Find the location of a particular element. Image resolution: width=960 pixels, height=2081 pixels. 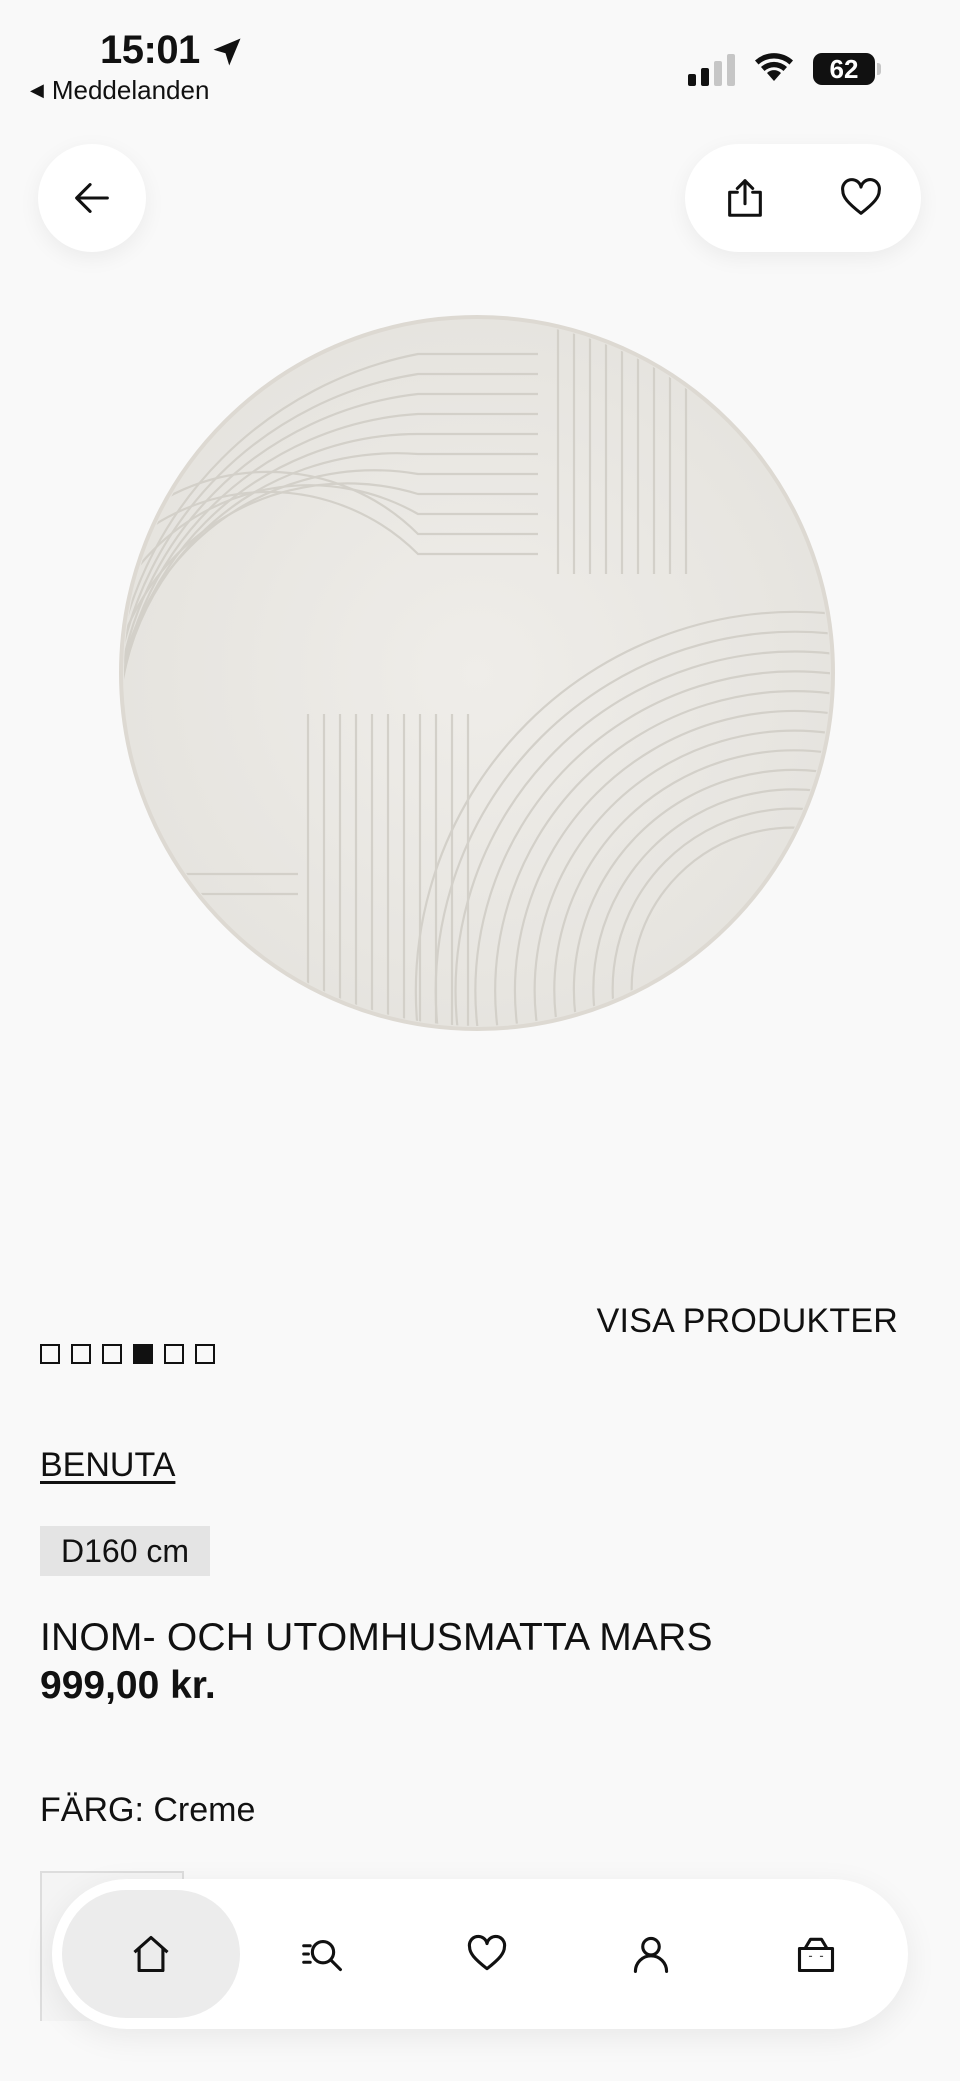

back-button is located at coordinates (92, 198).